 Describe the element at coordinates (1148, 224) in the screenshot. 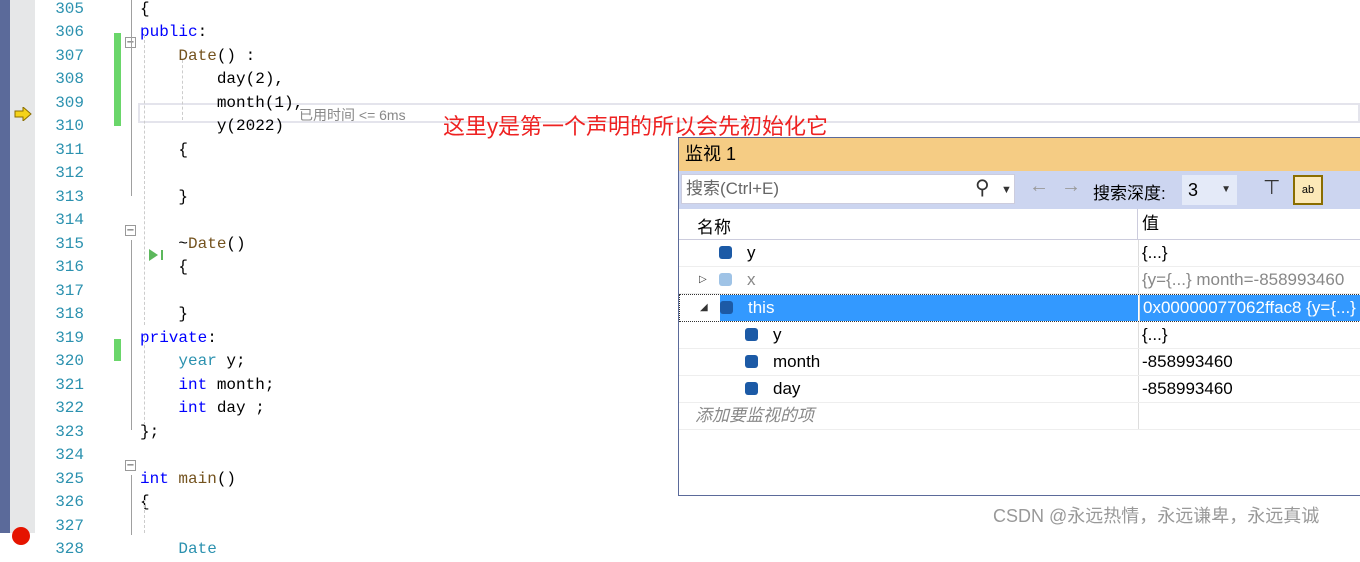

I see `column-header-value: 值` at that location.